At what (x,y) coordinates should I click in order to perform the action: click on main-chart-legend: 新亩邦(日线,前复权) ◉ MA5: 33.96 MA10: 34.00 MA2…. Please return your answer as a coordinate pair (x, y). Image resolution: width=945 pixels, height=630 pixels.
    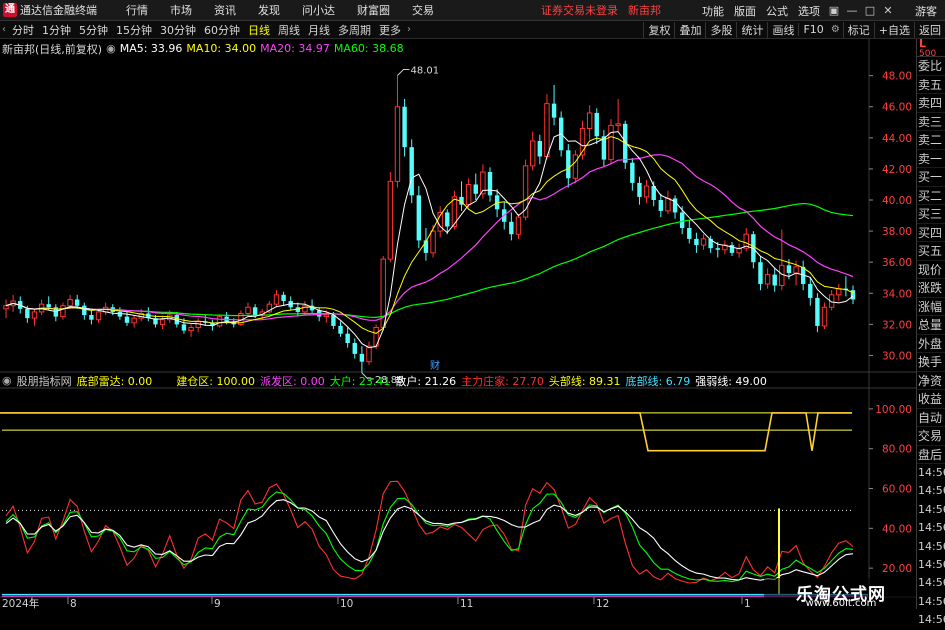
    Looking at the image, I should click on (205, 48).